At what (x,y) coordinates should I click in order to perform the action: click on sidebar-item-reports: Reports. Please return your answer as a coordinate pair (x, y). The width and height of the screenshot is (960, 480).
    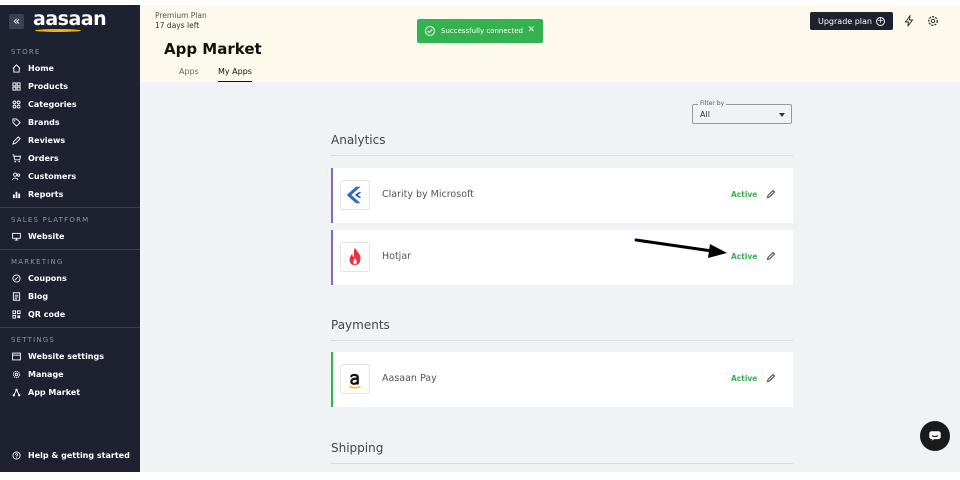
    Looking at the image, I should click on (70, 194).